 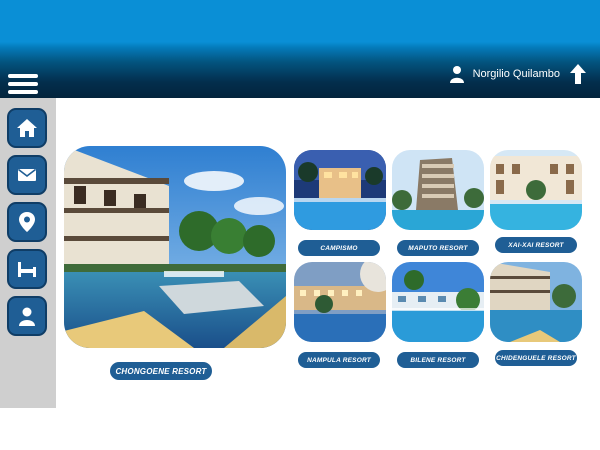 I want to click on sidebar-mail-button, so click(x=27, y=175).